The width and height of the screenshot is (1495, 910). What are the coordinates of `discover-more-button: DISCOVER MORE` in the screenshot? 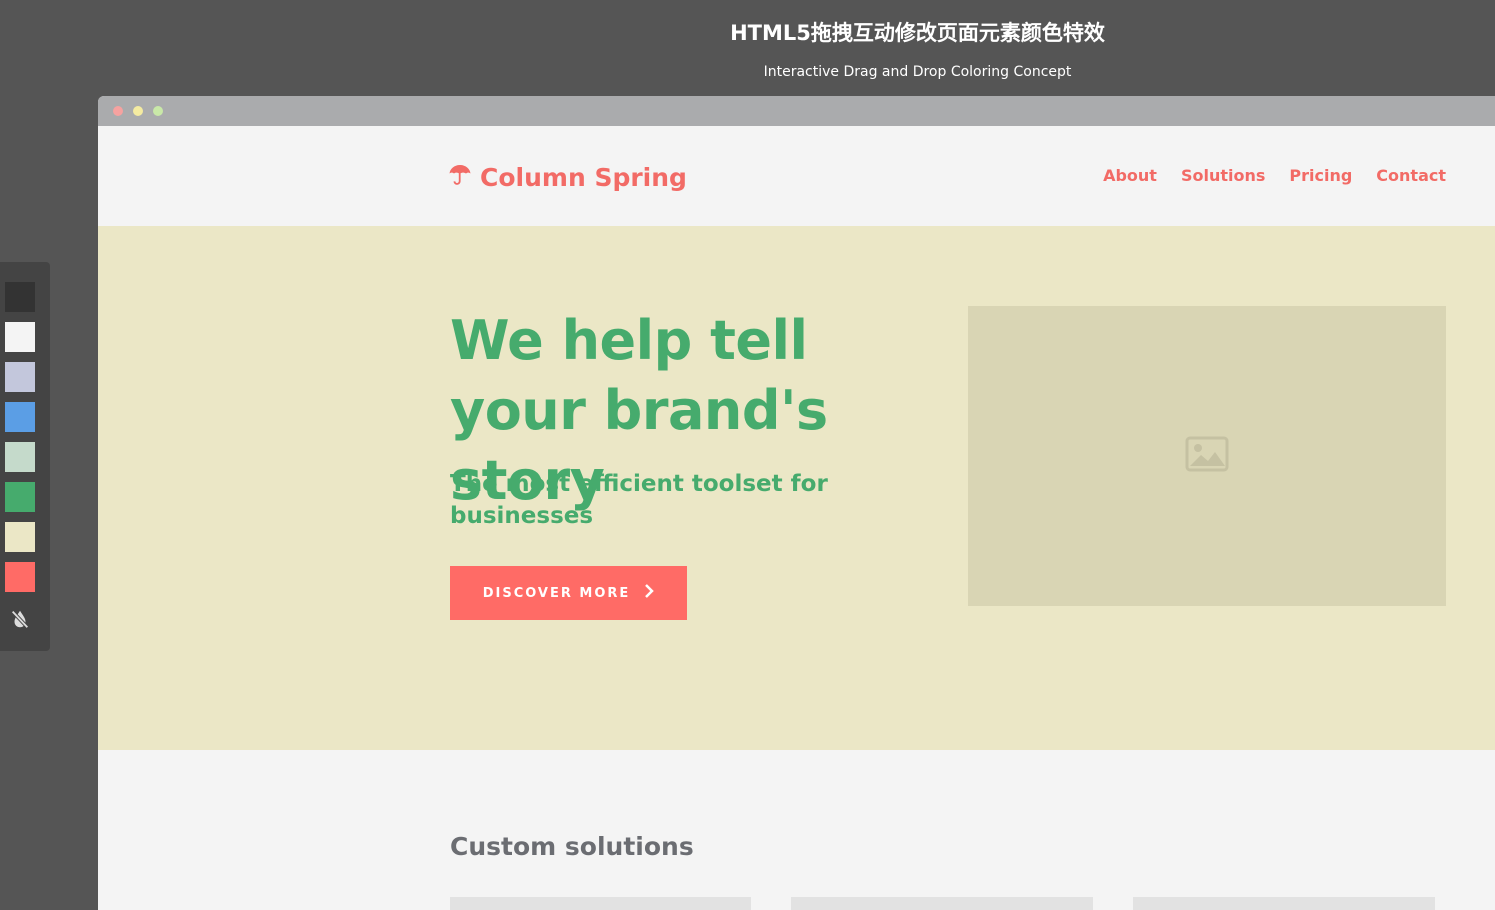 It's located at (568, 593).